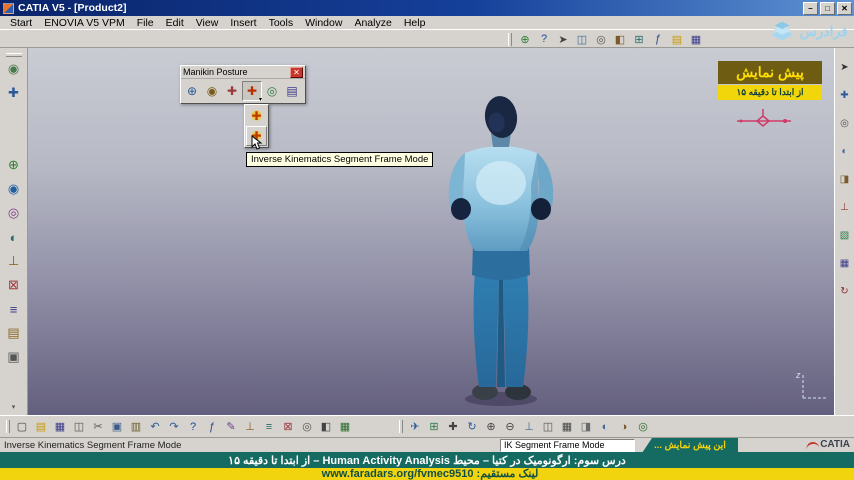 Image resolution: width=854 pixels, height=480 pixels. Describe the element at coordinates (529, 427) in the screenshot. I see `normal-view-icon: ⊥` at that location.